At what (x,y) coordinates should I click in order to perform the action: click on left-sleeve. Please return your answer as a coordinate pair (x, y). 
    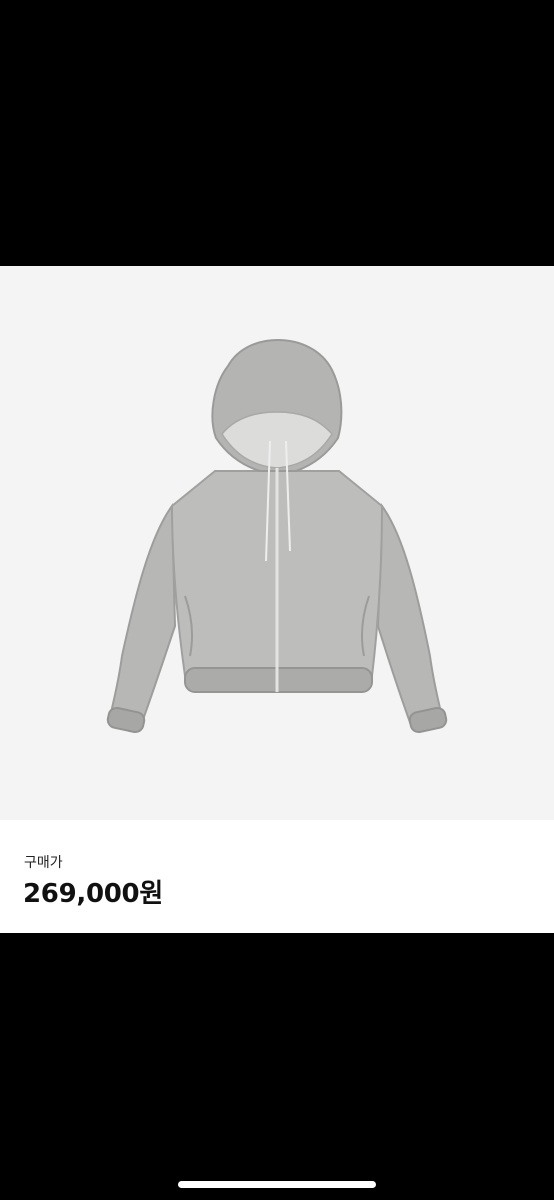
    Looking at the image, I should click on (142, 616).